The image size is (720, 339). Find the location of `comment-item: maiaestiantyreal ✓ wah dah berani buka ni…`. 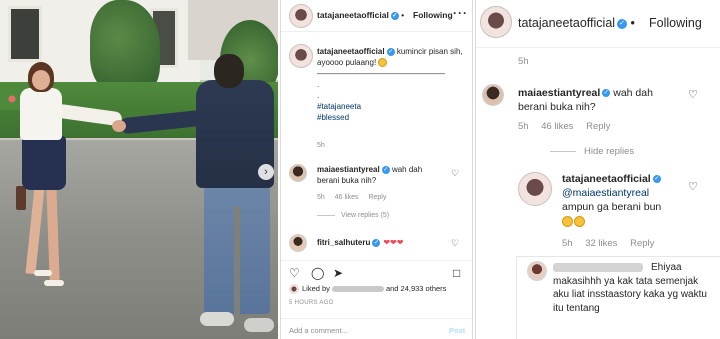

comment-item: maiaestiantyreal ✓ wah dah berani buka ni… is located at coordinates (376, 195).